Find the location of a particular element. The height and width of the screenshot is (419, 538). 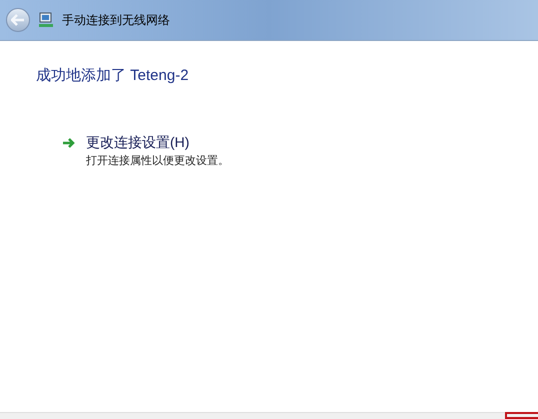

arrow-icon is located at coordinates (69, 143).